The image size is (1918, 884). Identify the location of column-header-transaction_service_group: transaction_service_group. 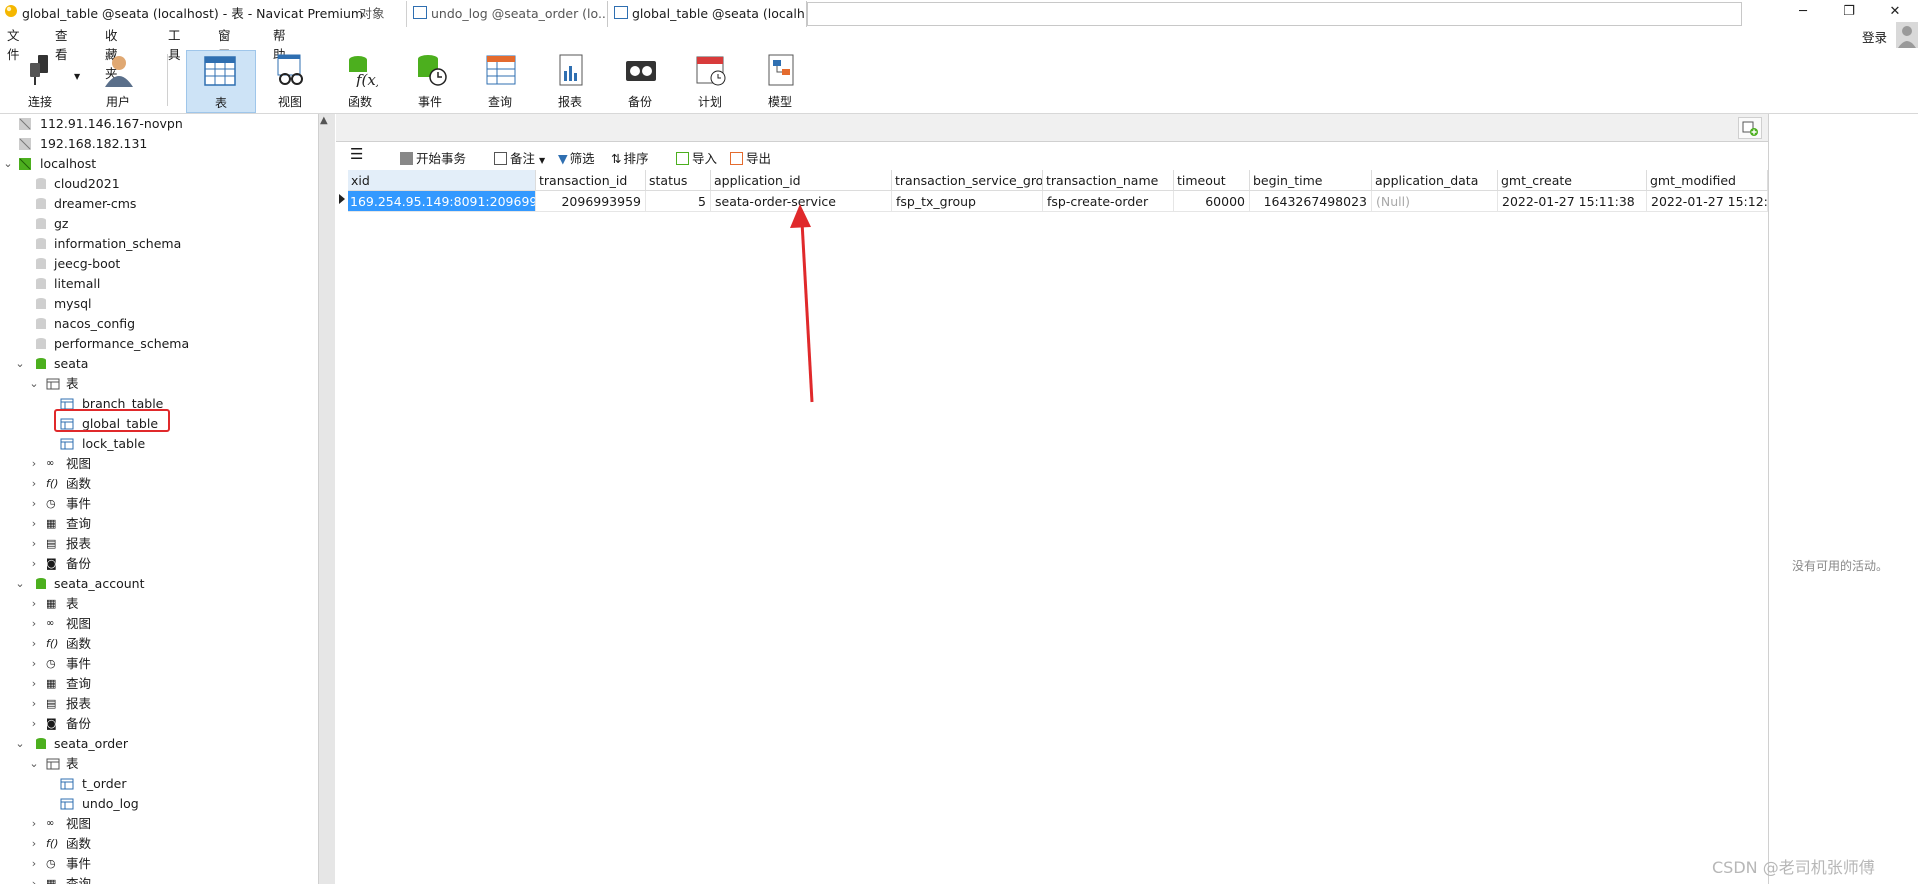
(967, 180).